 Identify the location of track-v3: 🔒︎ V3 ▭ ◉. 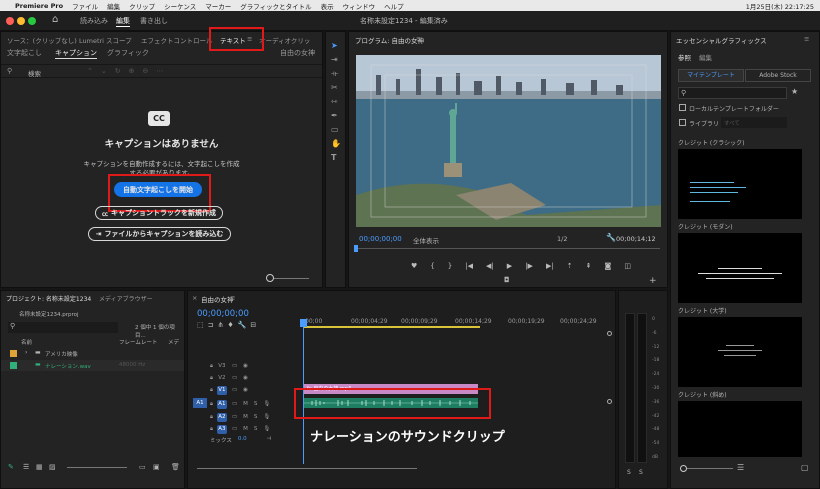
(251, 366).